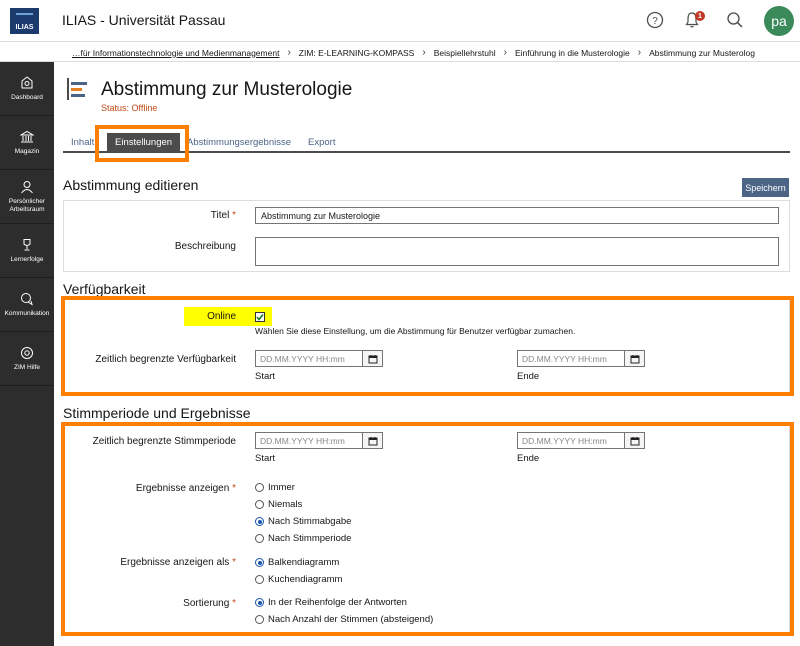 This screenshot has width=800, height=646. I want to click on sidebar-item-dashboard: Dashboard, so click(27, 89).